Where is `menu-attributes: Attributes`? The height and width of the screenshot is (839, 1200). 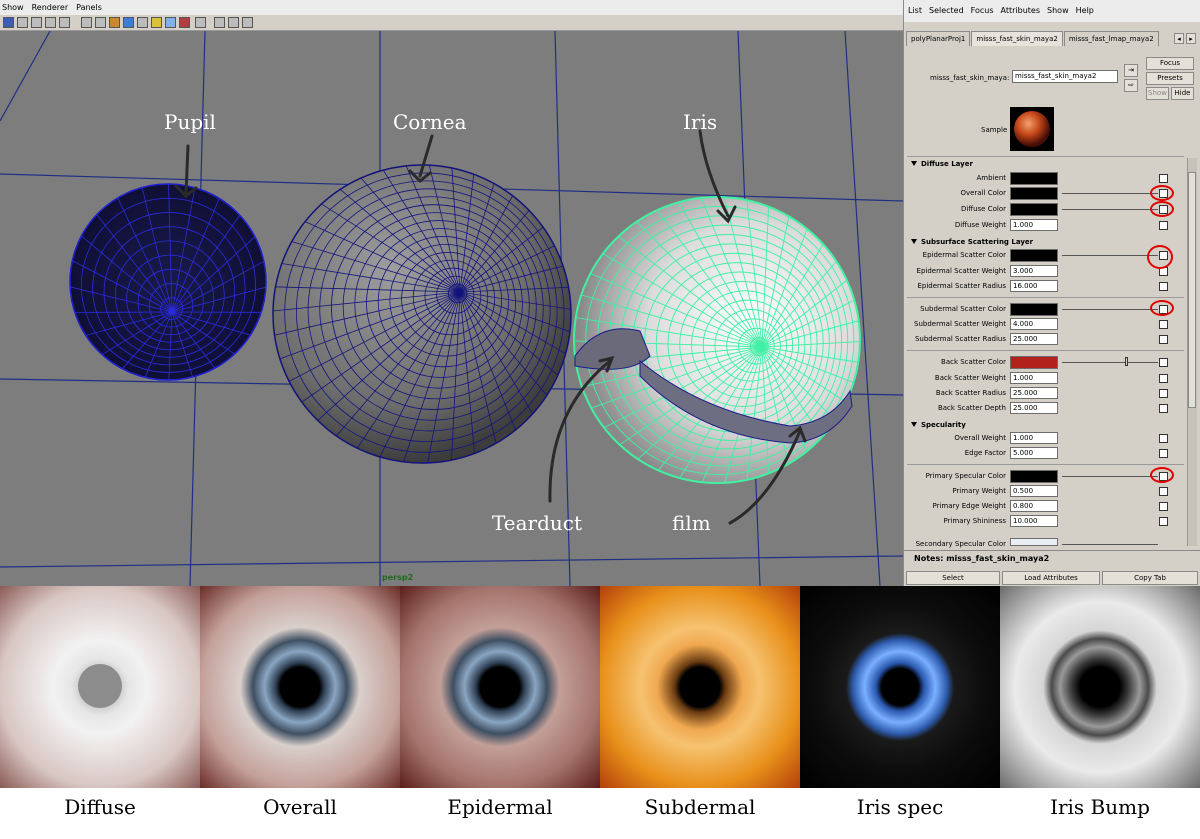 menu-attributes: Attributes is located at coordinates (1021, 11).